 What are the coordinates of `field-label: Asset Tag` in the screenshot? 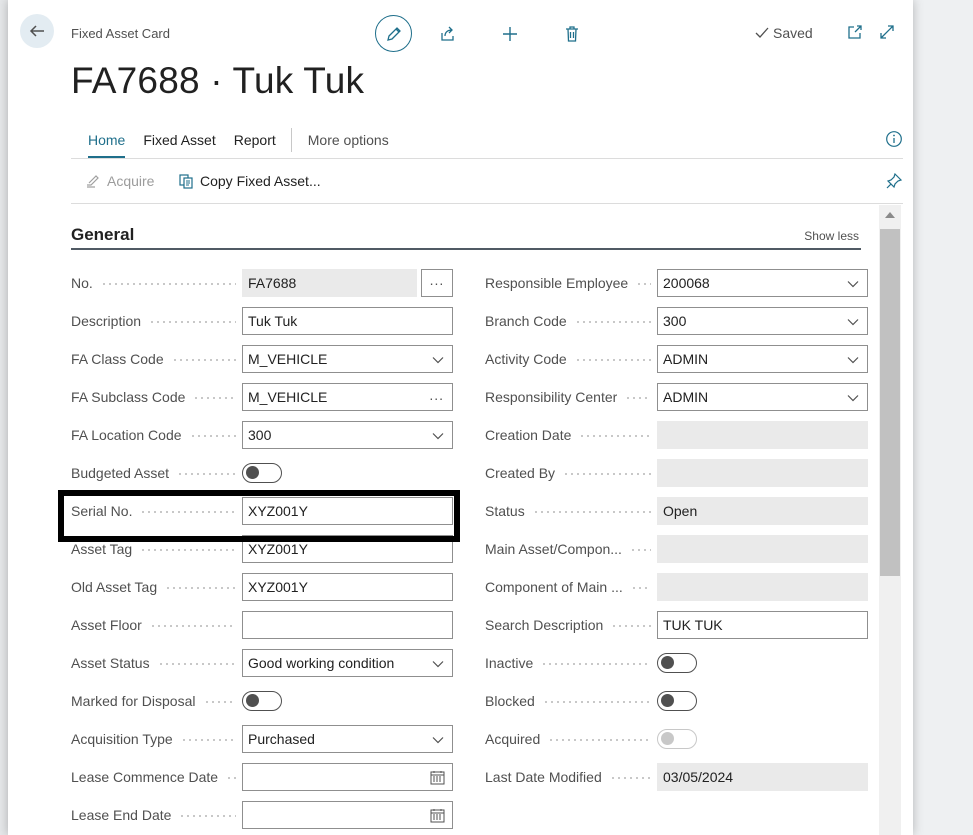 It's located at (102, 549).